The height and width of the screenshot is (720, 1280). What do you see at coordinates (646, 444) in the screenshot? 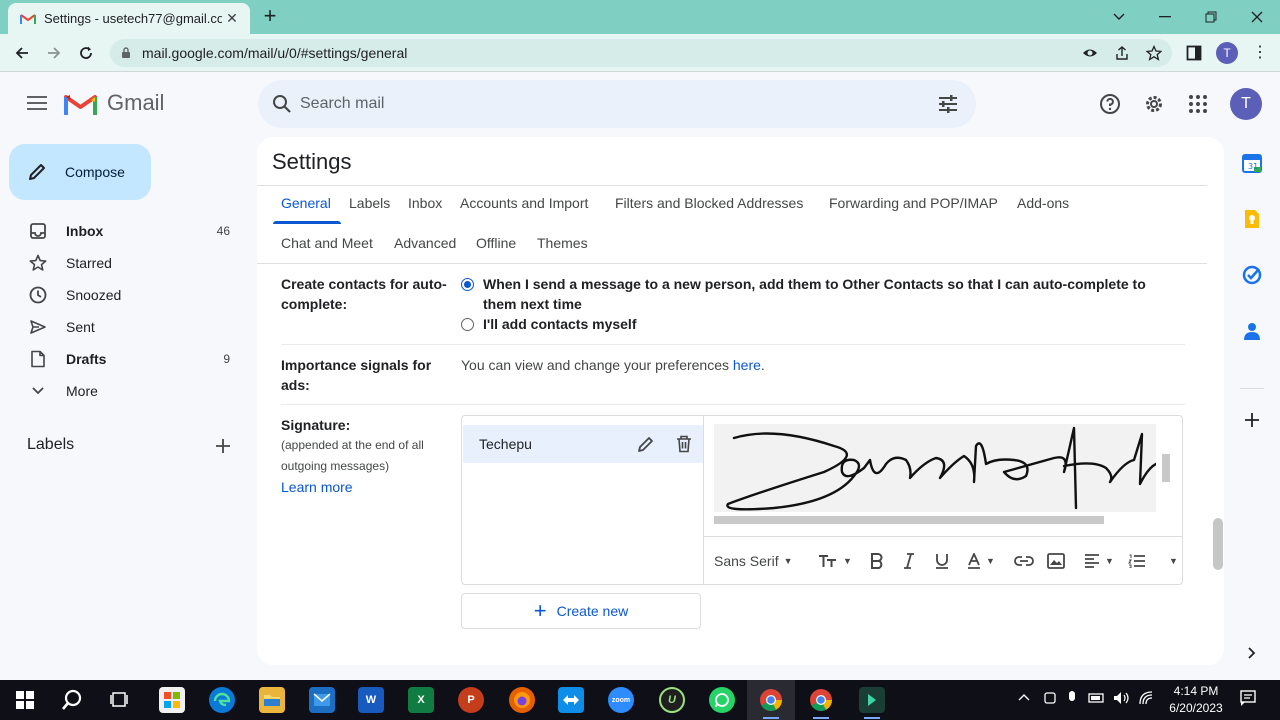
I see `edit-pencil-icon` at bounding box center [646, 444].